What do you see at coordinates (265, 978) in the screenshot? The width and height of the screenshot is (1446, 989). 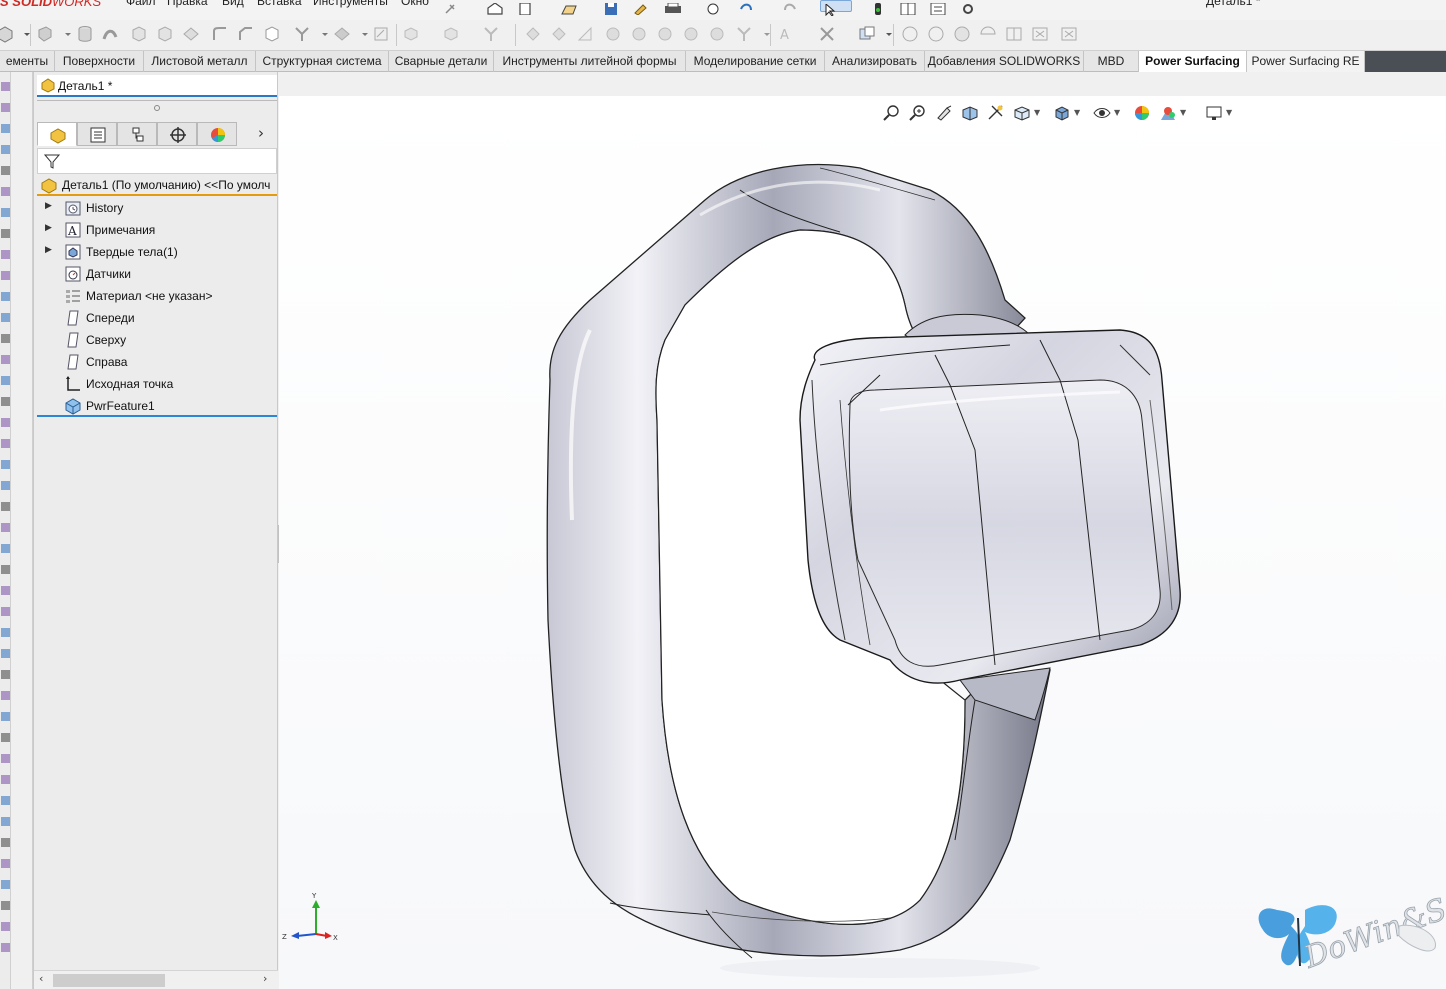 I see `scroll-right-icon: ›` at bounding box center [265, 978].